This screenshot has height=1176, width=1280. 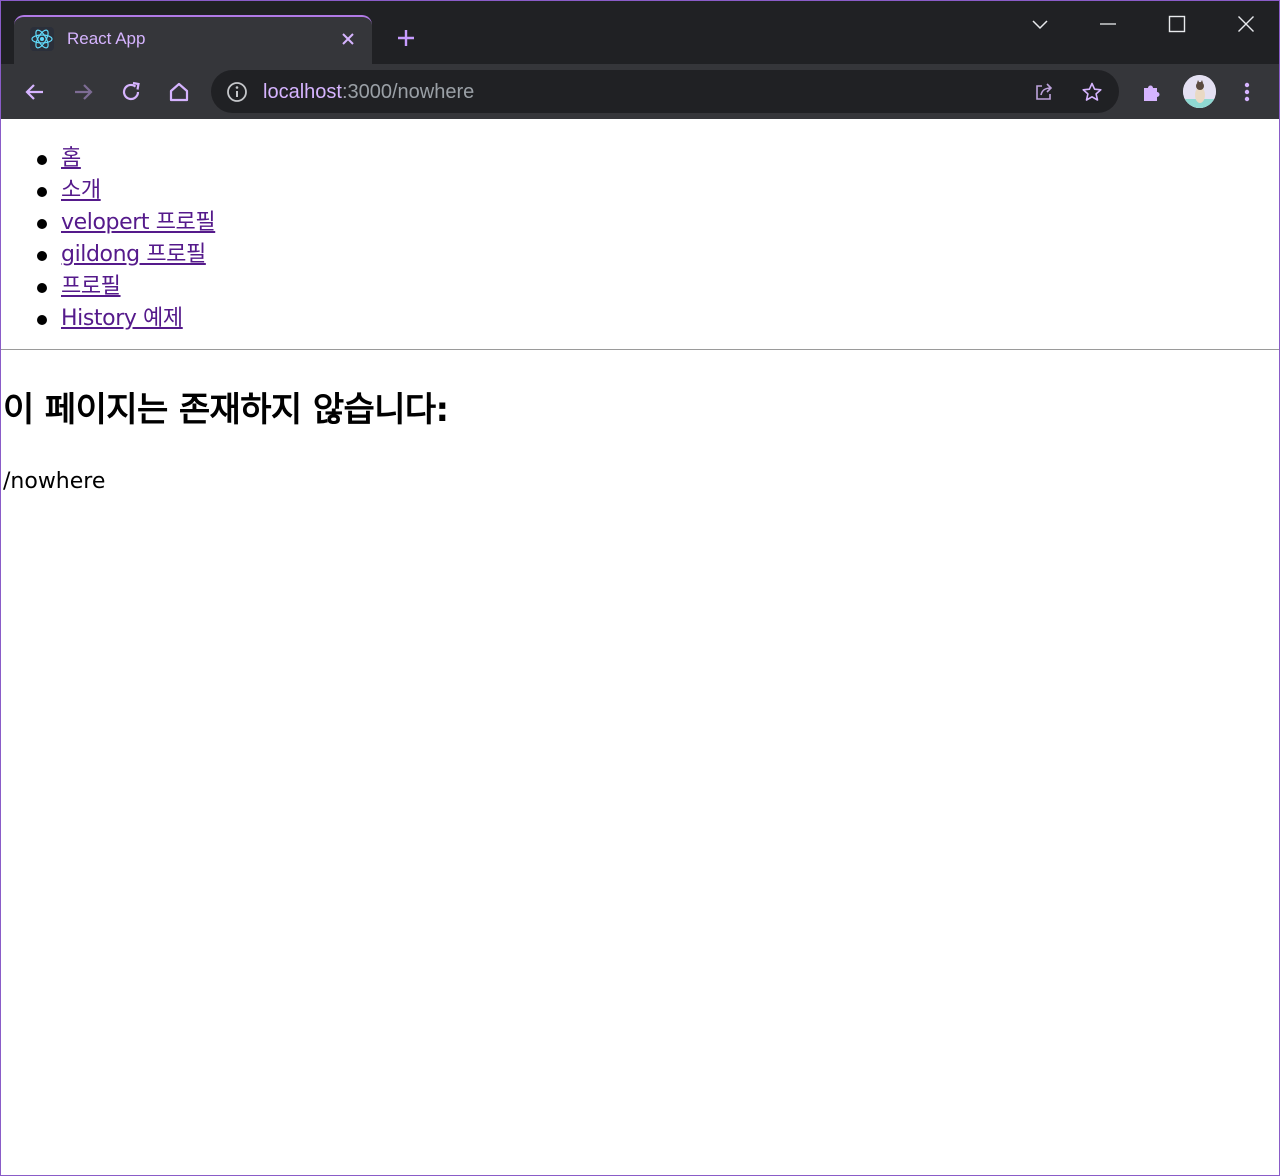 I want to click on list-item: 소개, so click(x=658, y=191).